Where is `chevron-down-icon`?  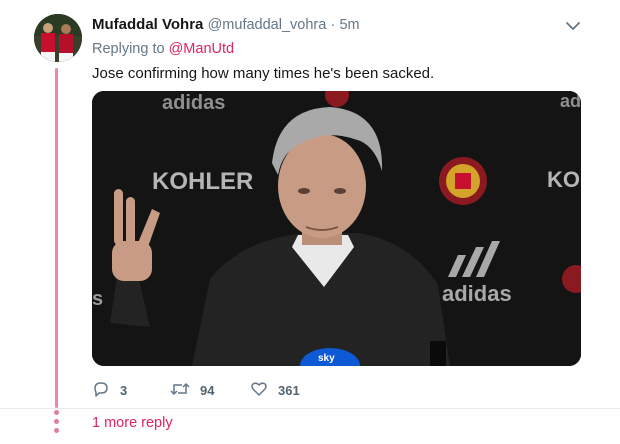
chevron-down-icon is located at coordinates (573, 26).